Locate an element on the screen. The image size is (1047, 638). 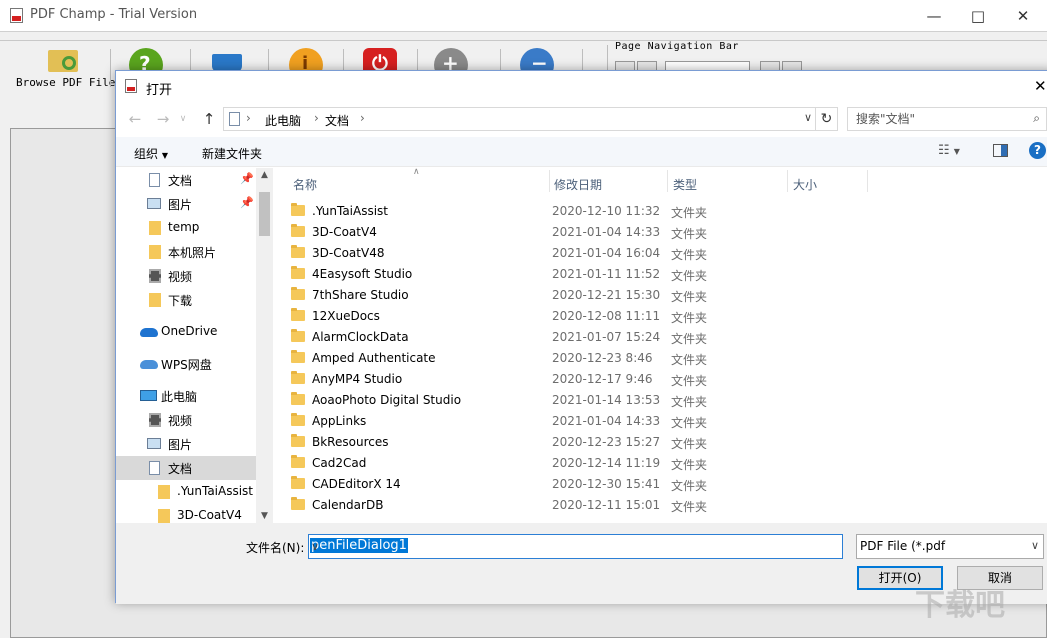
nav-item-yuntaiassist: .YunTaiAssist is located at coordinates (186, 492).